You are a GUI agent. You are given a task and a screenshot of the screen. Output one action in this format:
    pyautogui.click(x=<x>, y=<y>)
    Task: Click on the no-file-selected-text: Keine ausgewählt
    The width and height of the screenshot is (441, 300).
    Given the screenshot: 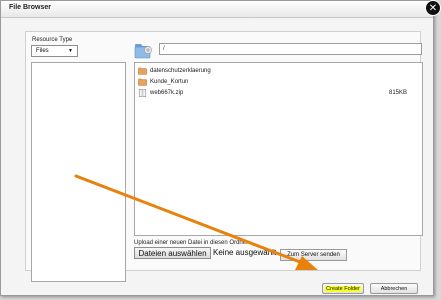 What is the action you would take?
    pyautogui.click(x=245, y=252)
    